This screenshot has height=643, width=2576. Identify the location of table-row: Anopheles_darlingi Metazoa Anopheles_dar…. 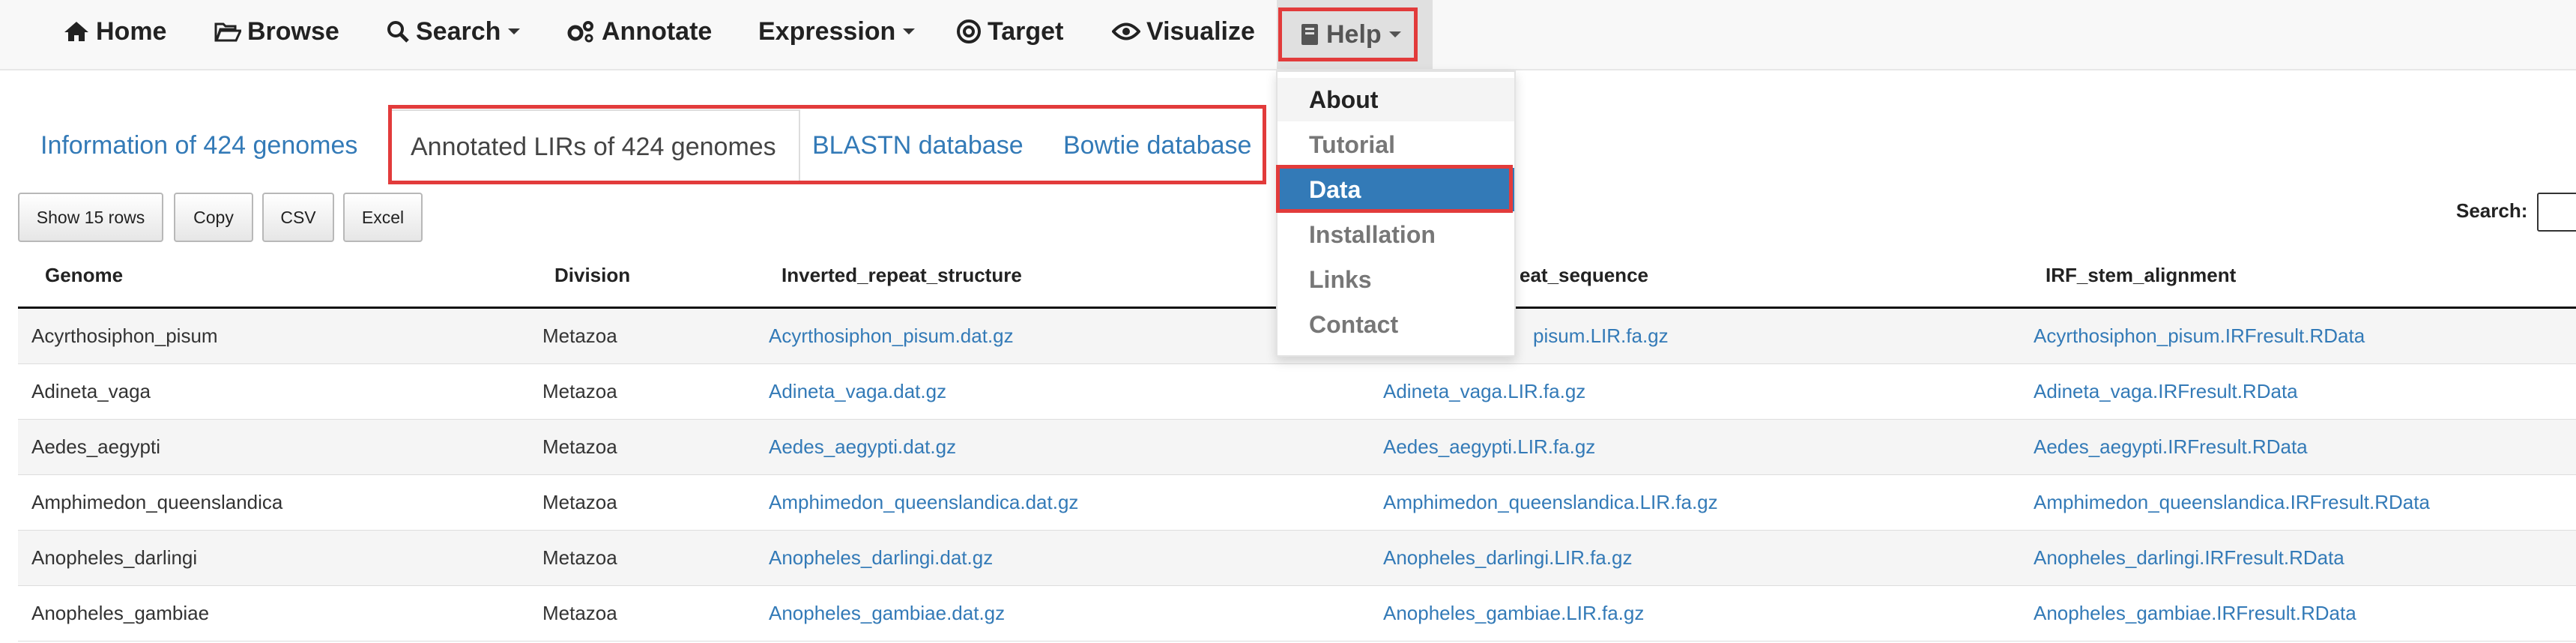
(1297, 558).